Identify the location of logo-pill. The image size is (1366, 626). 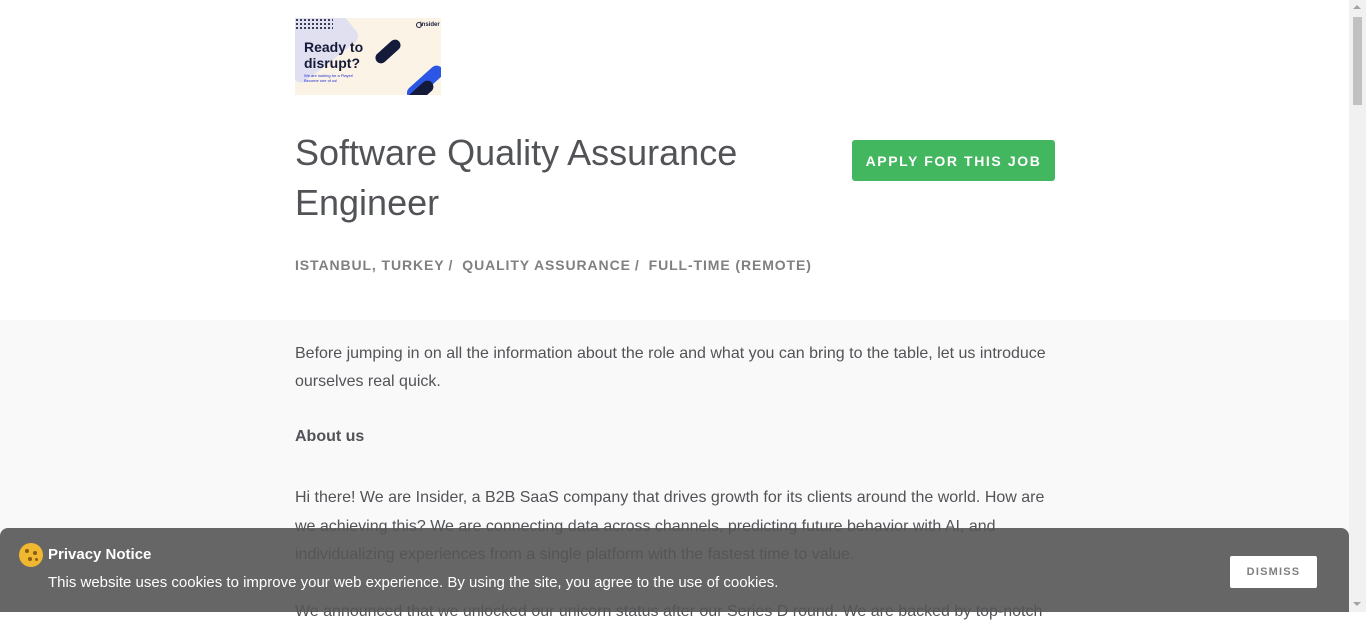
(388, 51).